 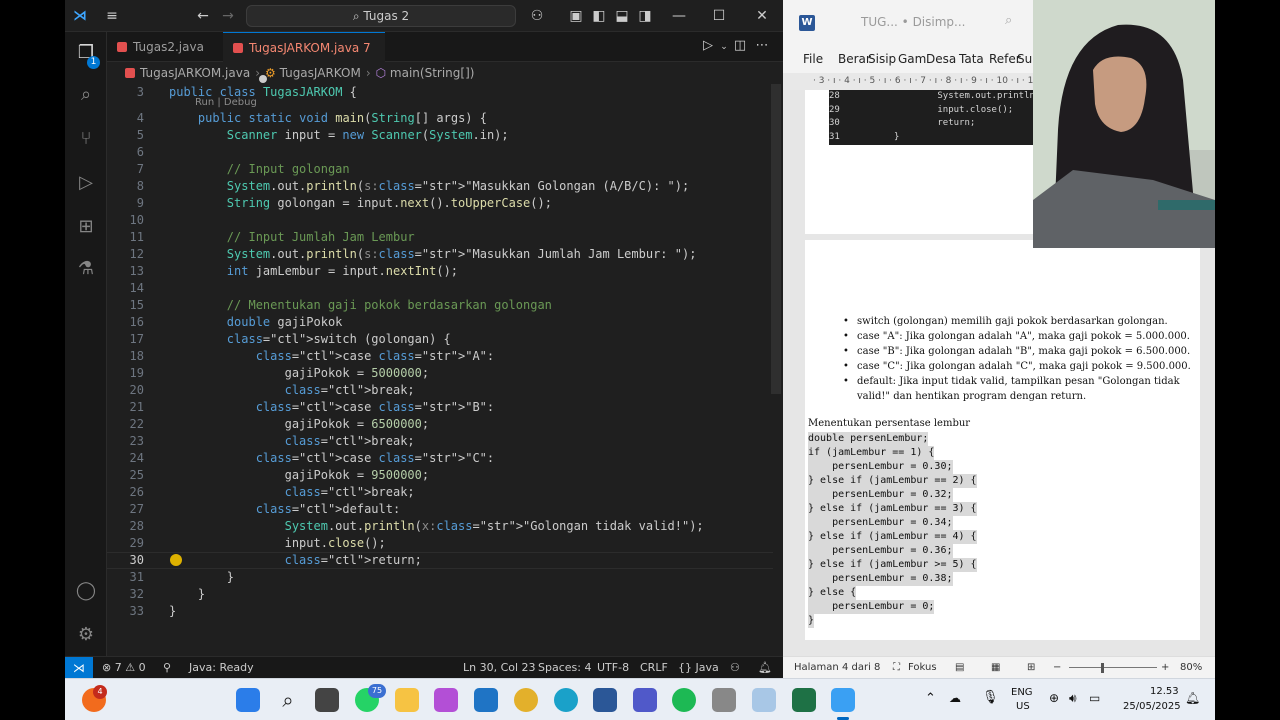 I want to click on edge-icon, so click(x=566, y=700).